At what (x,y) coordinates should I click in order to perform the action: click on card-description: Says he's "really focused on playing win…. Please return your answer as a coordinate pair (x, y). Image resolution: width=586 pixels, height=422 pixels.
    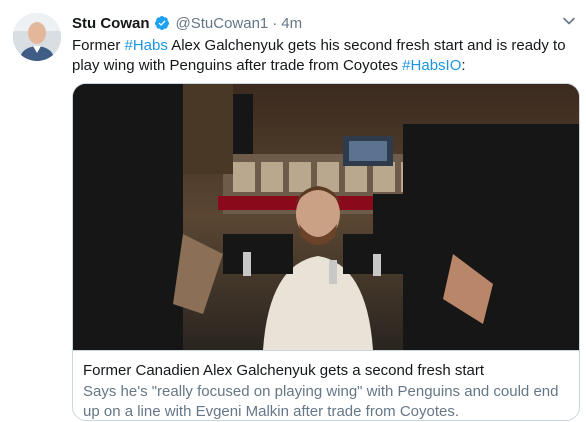
    Looking at the image, I should click on (321, 401).